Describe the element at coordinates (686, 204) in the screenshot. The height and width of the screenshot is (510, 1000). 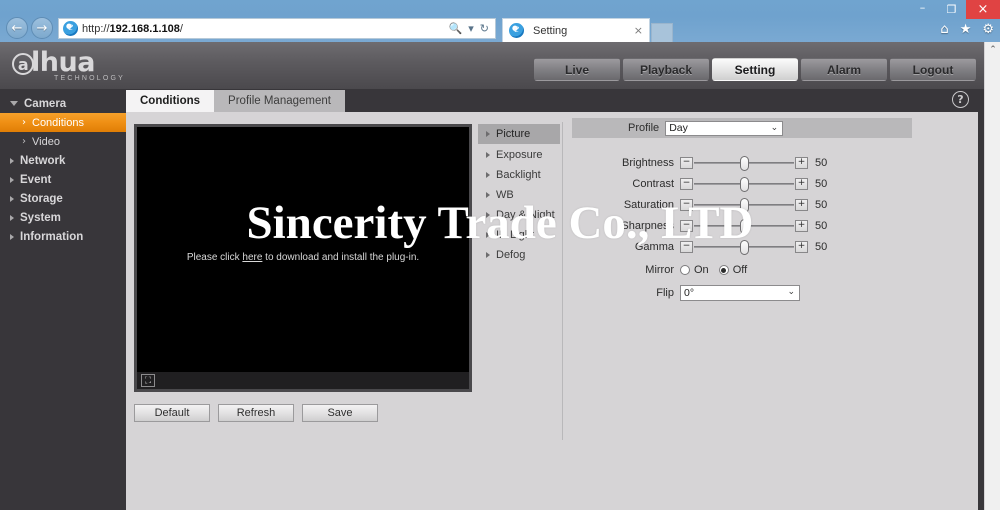
I see `saturation-decrement-button: −` at that location.